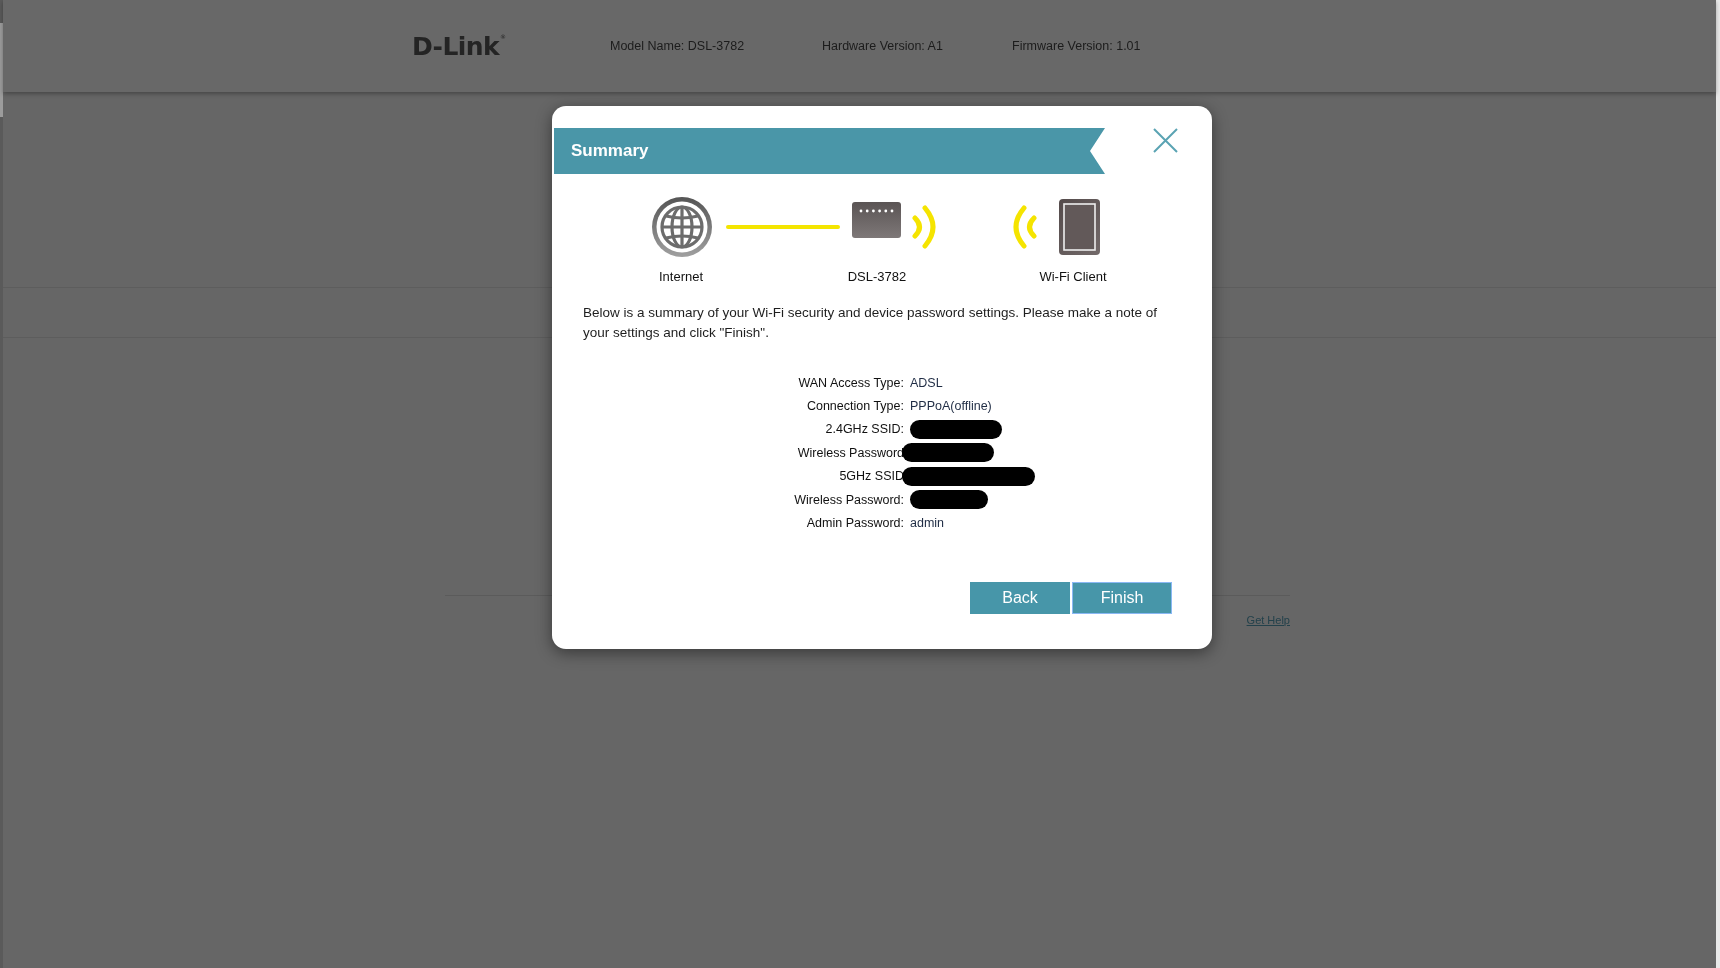 The image size is (1720, 968). Describe the element at coordinates (855, 406) in the screenshot. I see `setting-label: Connection Type:` at that location.